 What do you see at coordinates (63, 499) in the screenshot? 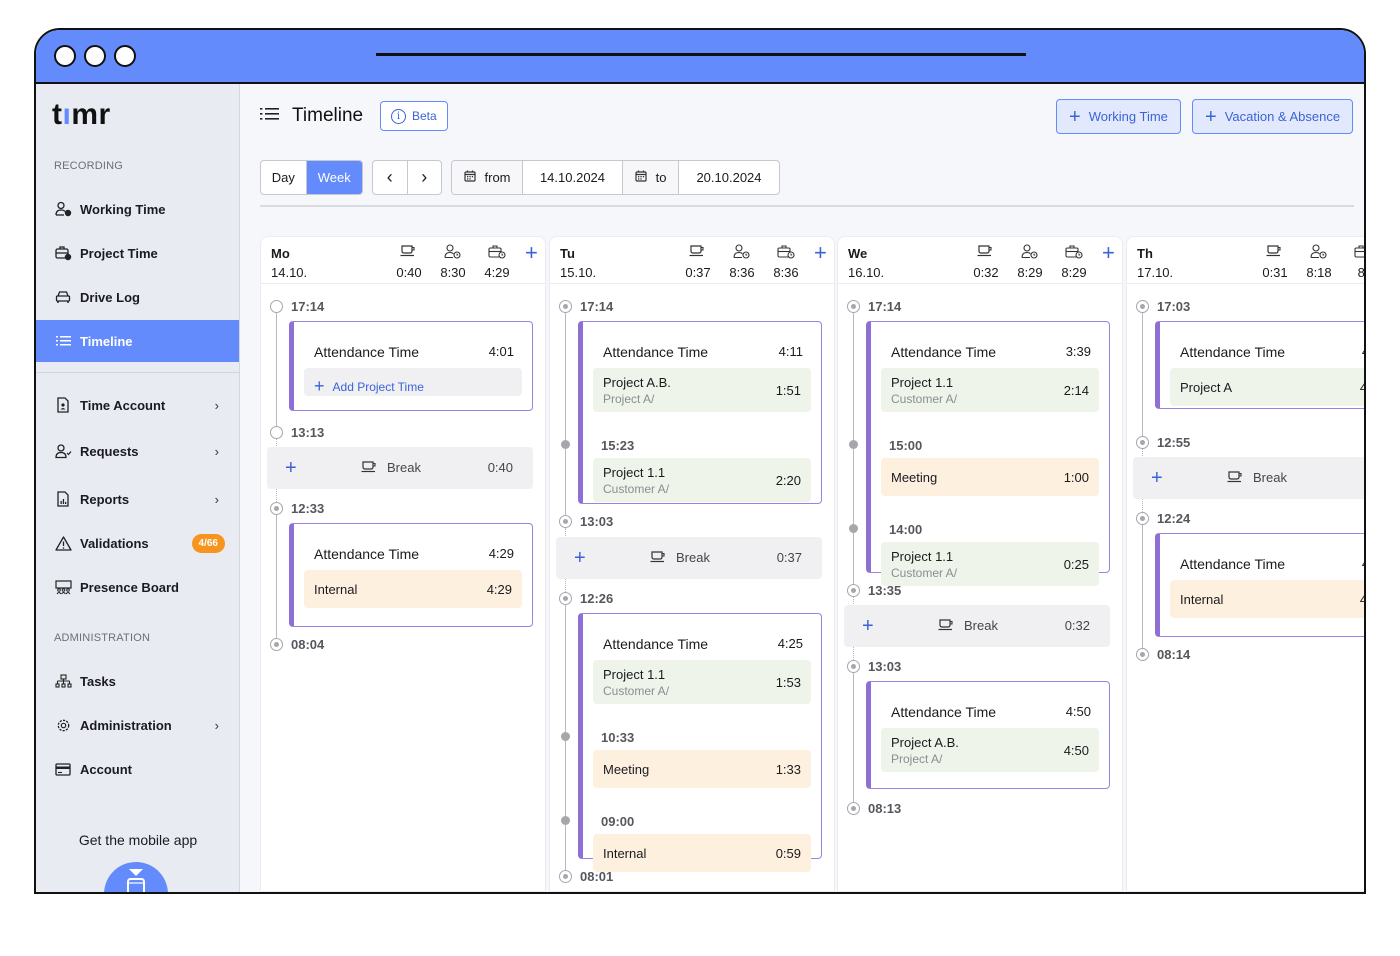
I see `report-icon` at bounding box center [63, 499].